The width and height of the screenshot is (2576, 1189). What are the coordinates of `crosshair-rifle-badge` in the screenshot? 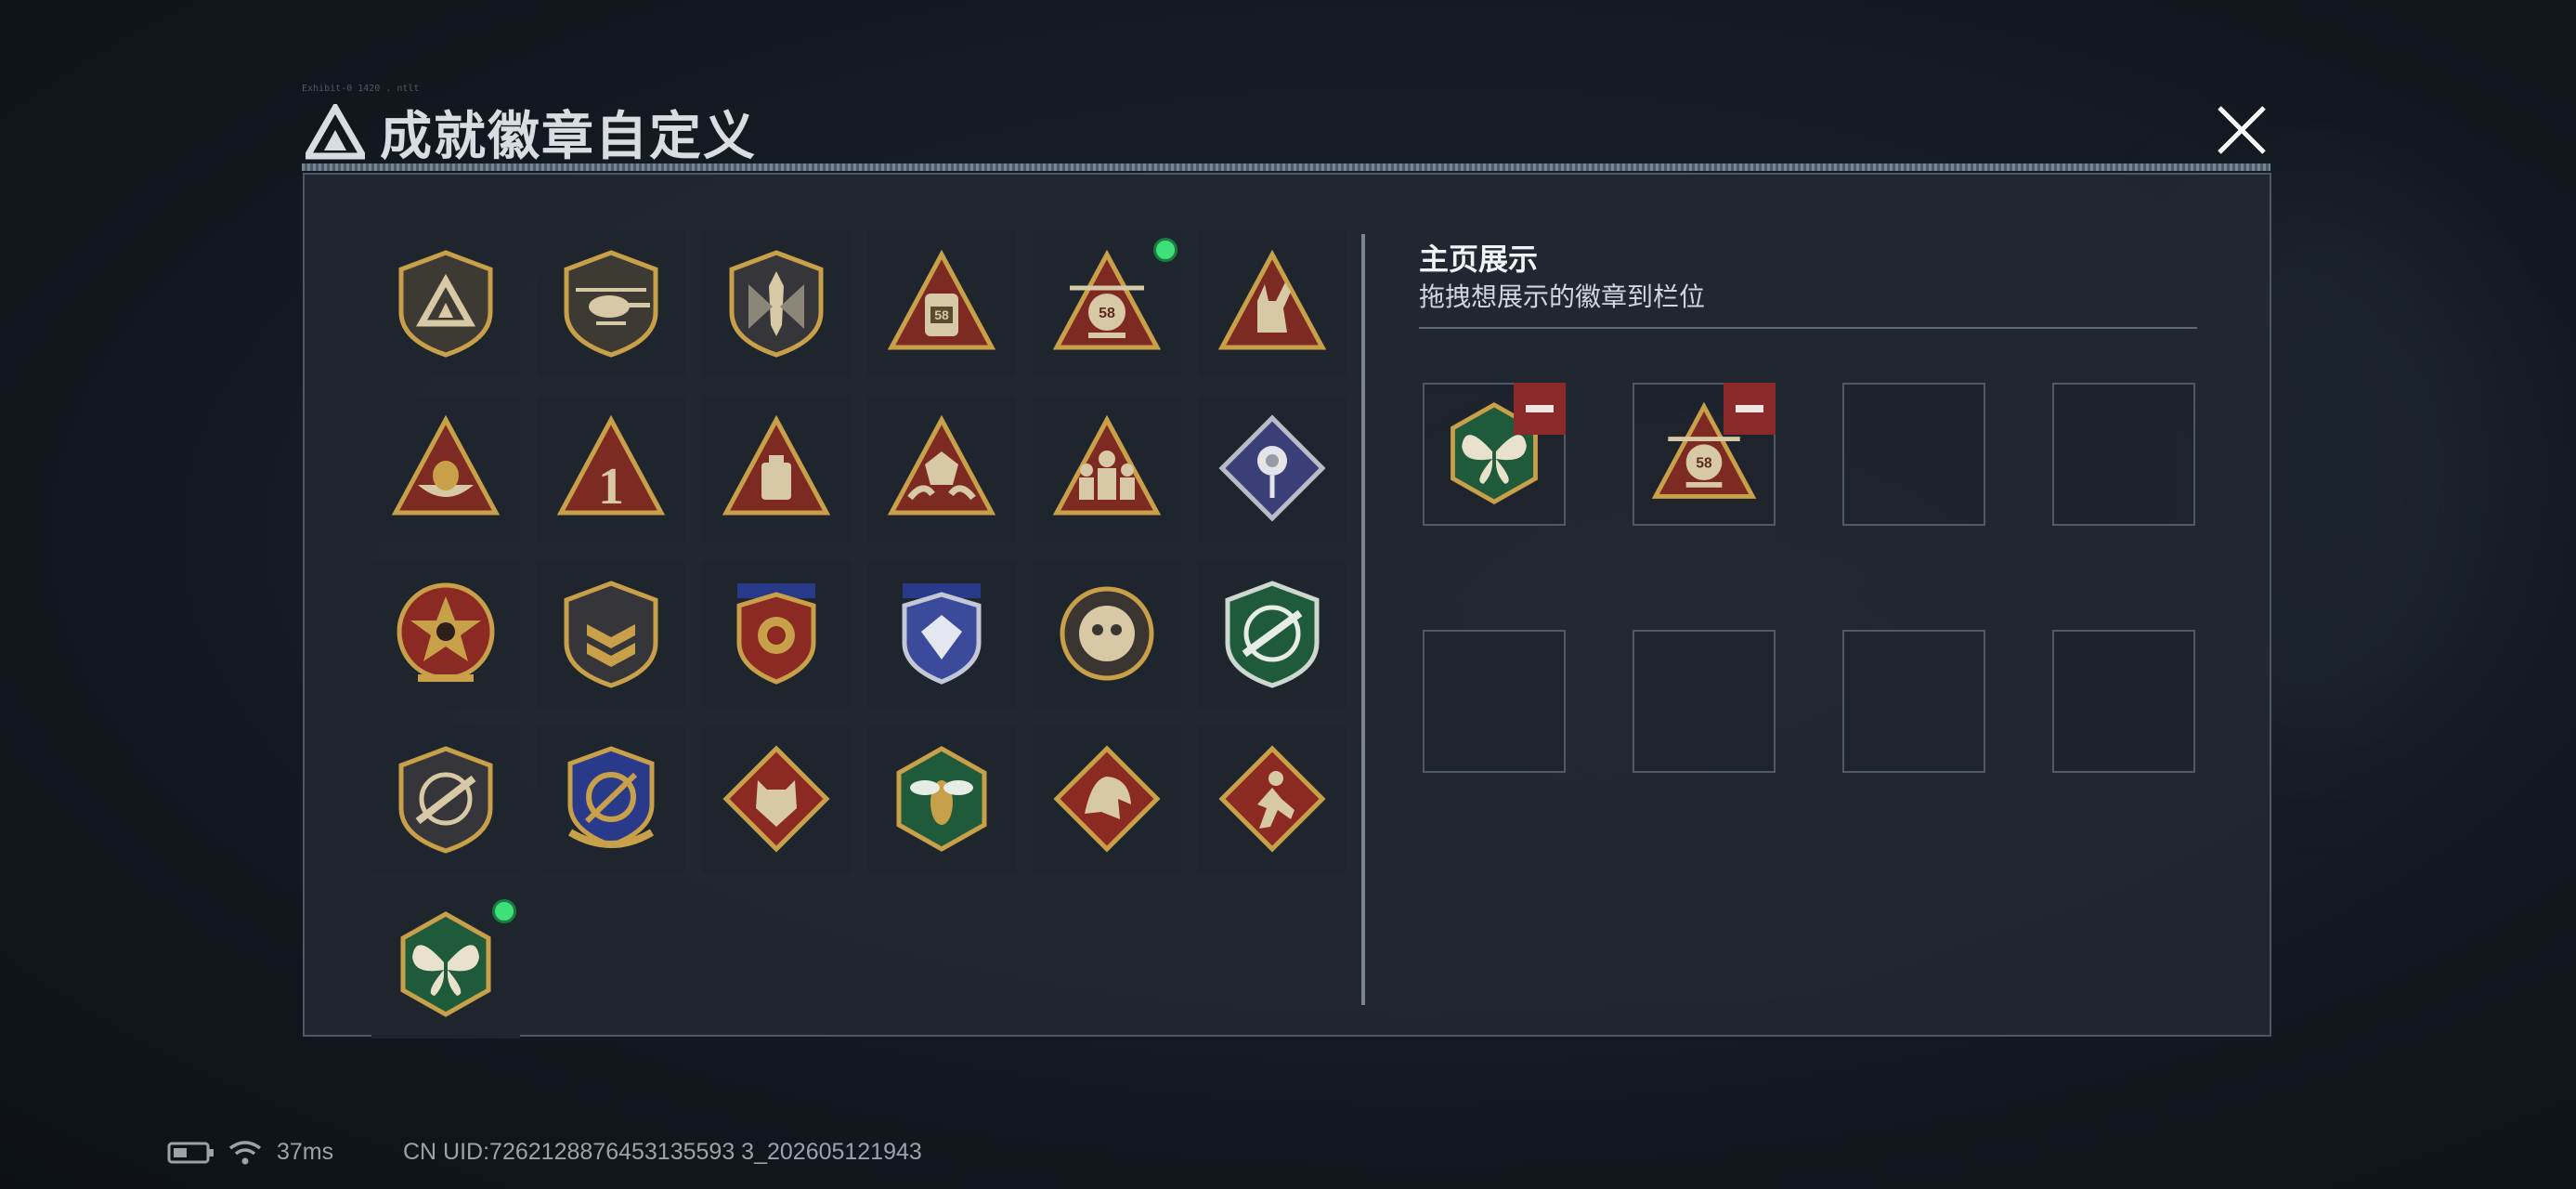 It's located at (446, 800).